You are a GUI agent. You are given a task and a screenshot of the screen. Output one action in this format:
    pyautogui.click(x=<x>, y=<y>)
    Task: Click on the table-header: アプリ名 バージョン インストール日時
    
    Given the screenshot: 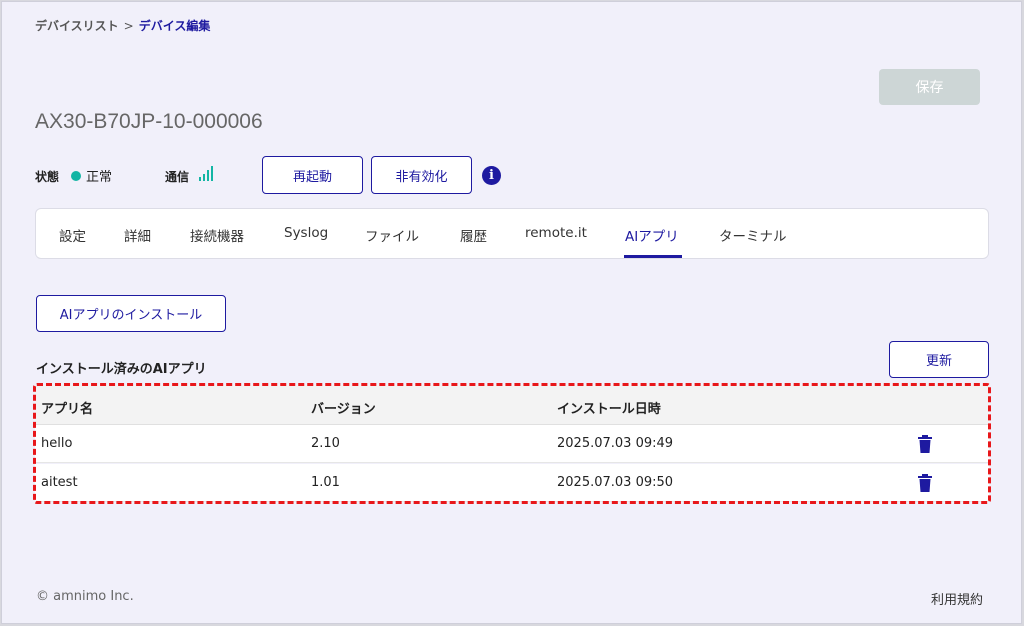 What is the action you would take?
    pyautogui.click(x=512, y=405)
    